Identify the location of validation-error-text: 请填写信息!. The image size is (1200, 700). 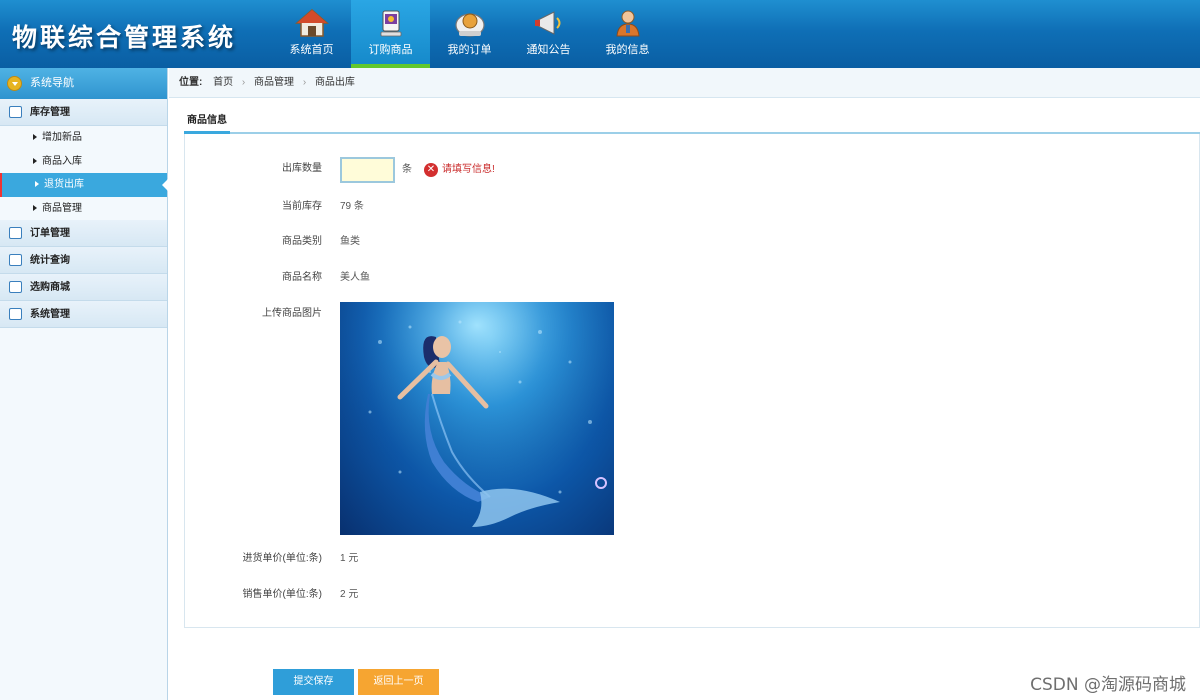
(468, 169).